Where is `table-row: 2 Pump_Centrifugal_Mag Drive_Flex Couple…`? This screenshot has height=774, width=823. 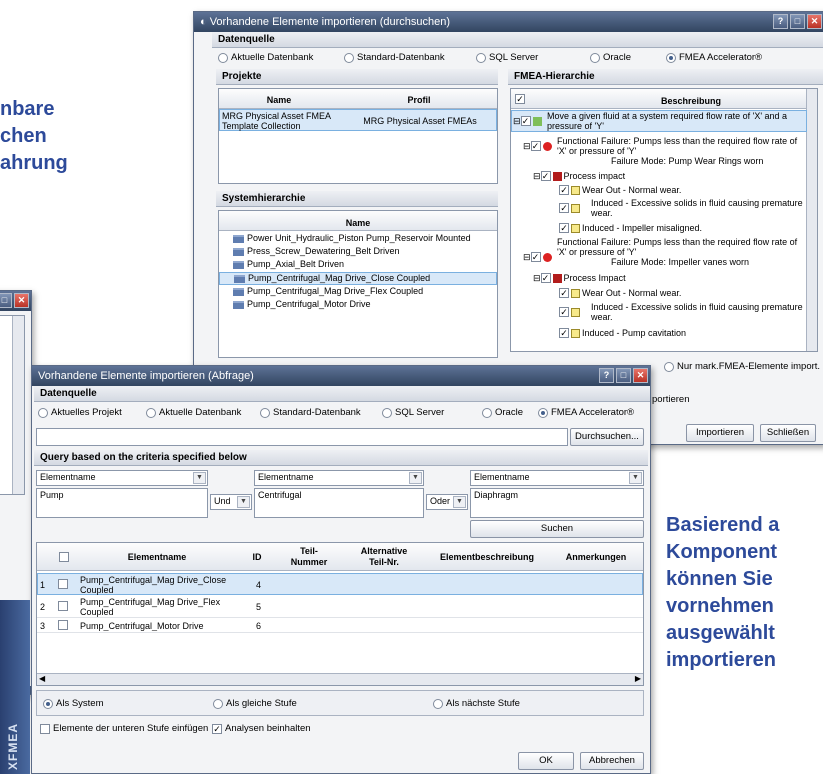
table-row: 2 Pump_Centrifugal_Mag Drive_Flex Couple… is located at coordinates (340, 607).